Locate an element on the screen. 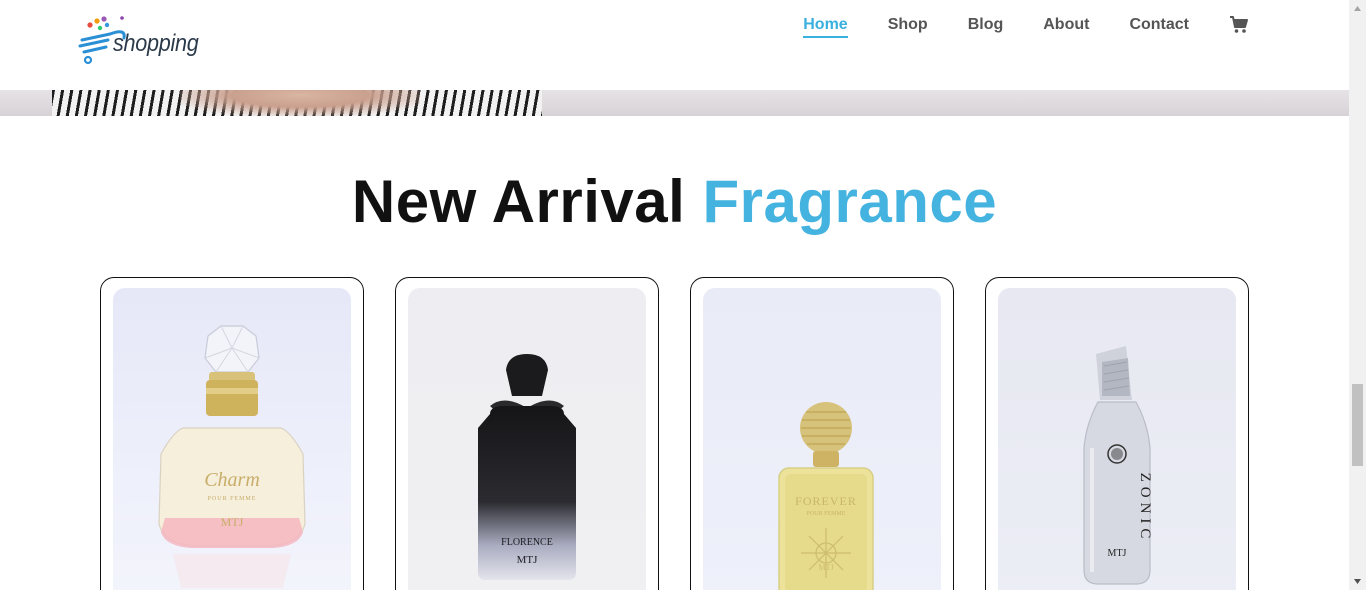 This screenshot has width=1366, height=590. cart-icon is located at coordinates (1239, 25).